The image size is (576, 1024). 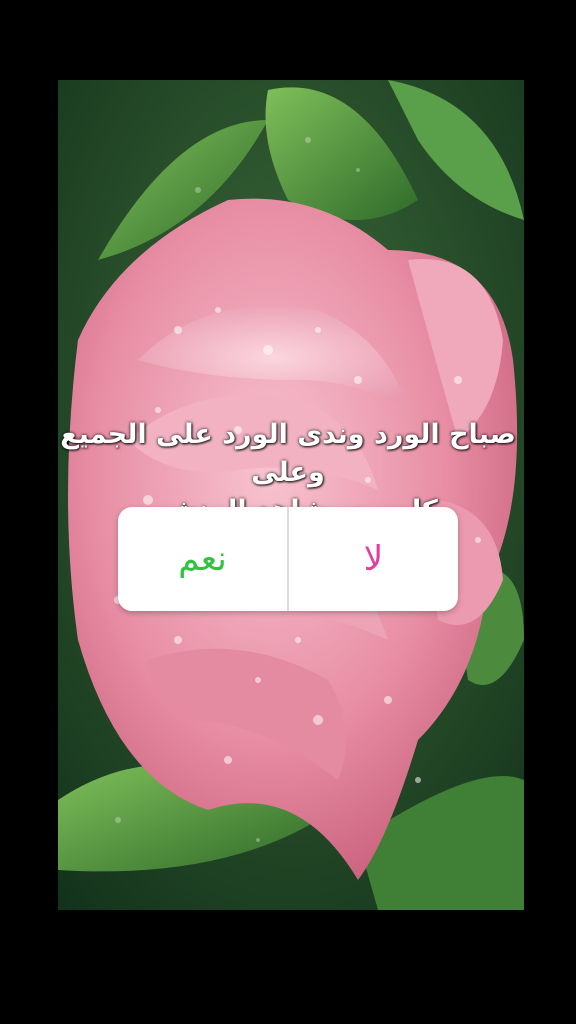 I want to click on poll-option-no: لا, so click(x=373, y=559).